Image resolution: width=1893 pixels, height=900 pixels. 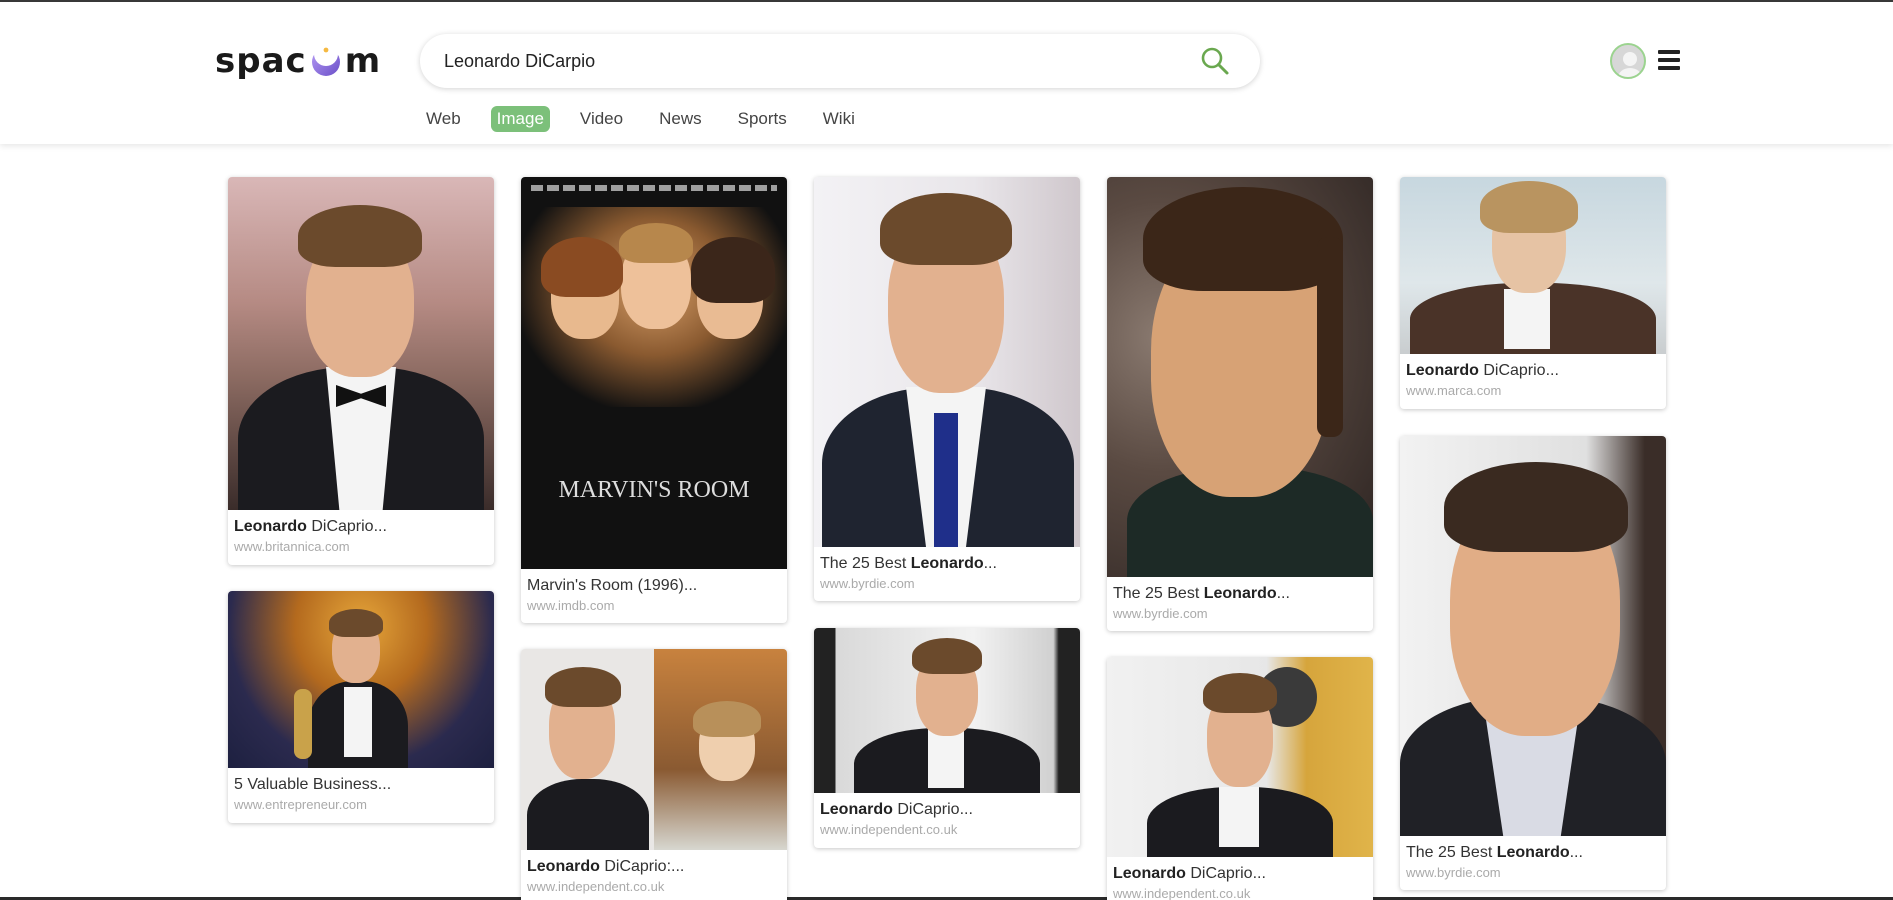 What do you see at coordinates (601, 119) in the screenshot?
I see `tab-video: Video` at bounding box center [601, 119].